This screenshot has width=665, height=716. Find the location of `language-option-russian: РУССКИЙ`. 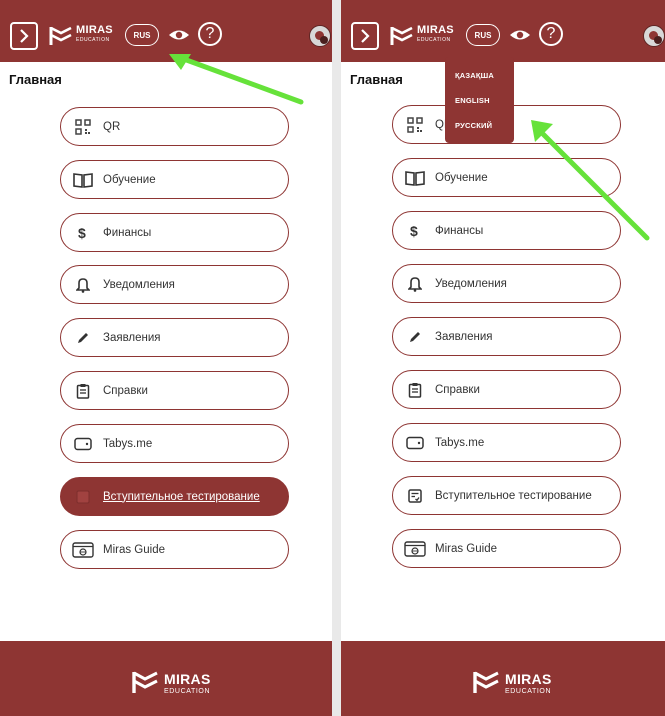

language-option-russian: РУССКИЙ is located at coordinates (473, 125).